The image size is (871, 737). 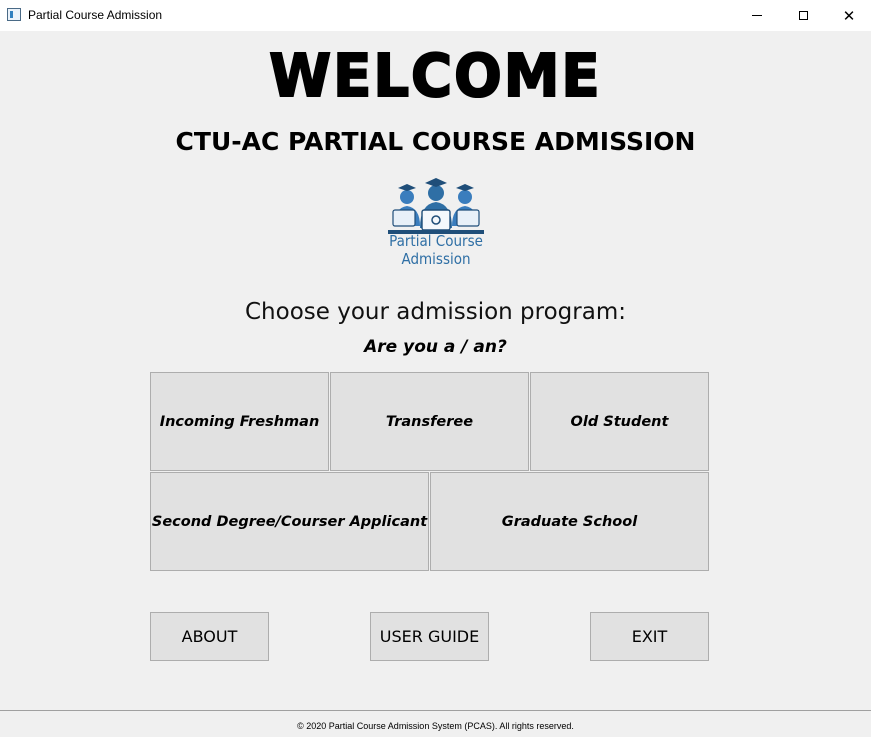 What do you see at coordinates (436, 206) in the screenshot?
I see `students-logo-icon` at bounding box center [436, 206].